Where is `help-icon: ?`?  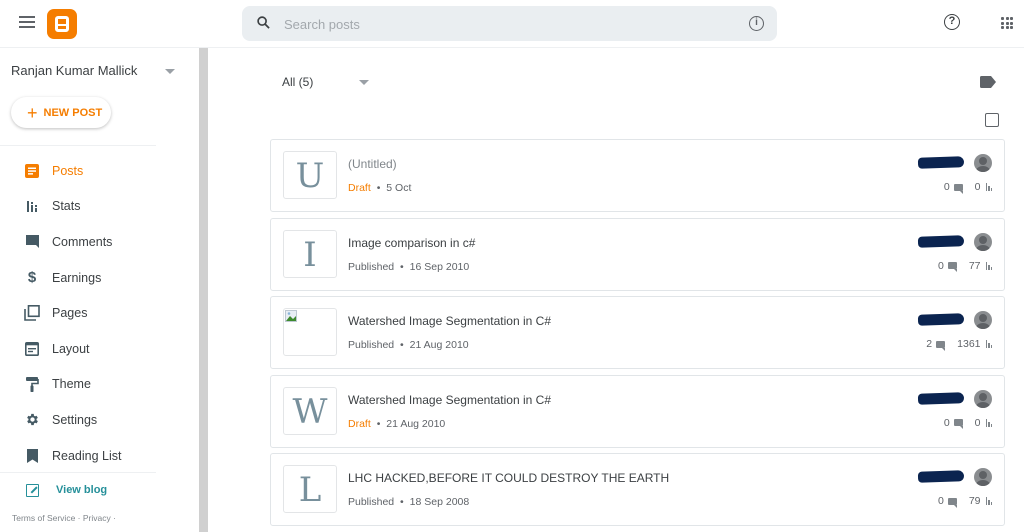 help-icon: ? is located at coordinates (952, 22).